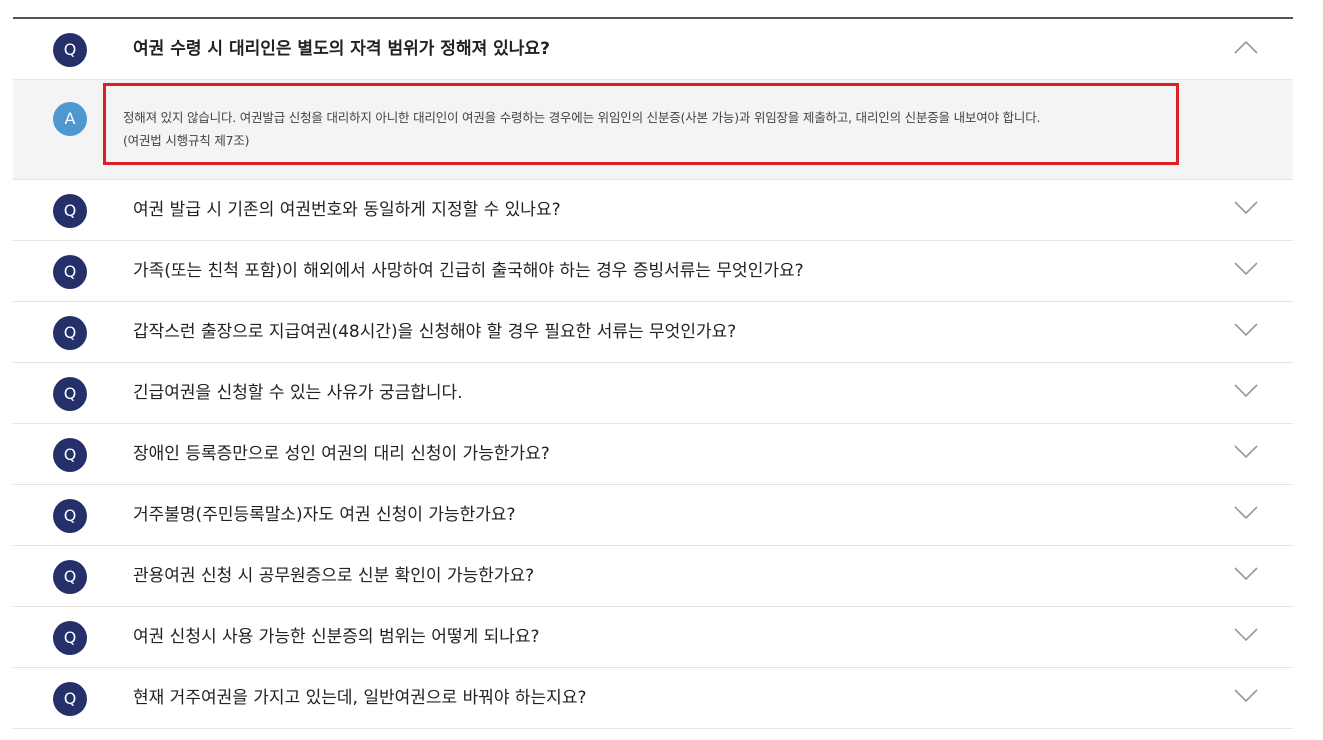 Image resolution: width=1323 pixels, height=740 pixels. Describe the element at coordinates (70, 119) in the screenshot. I see `answer-badge: A` at that location.